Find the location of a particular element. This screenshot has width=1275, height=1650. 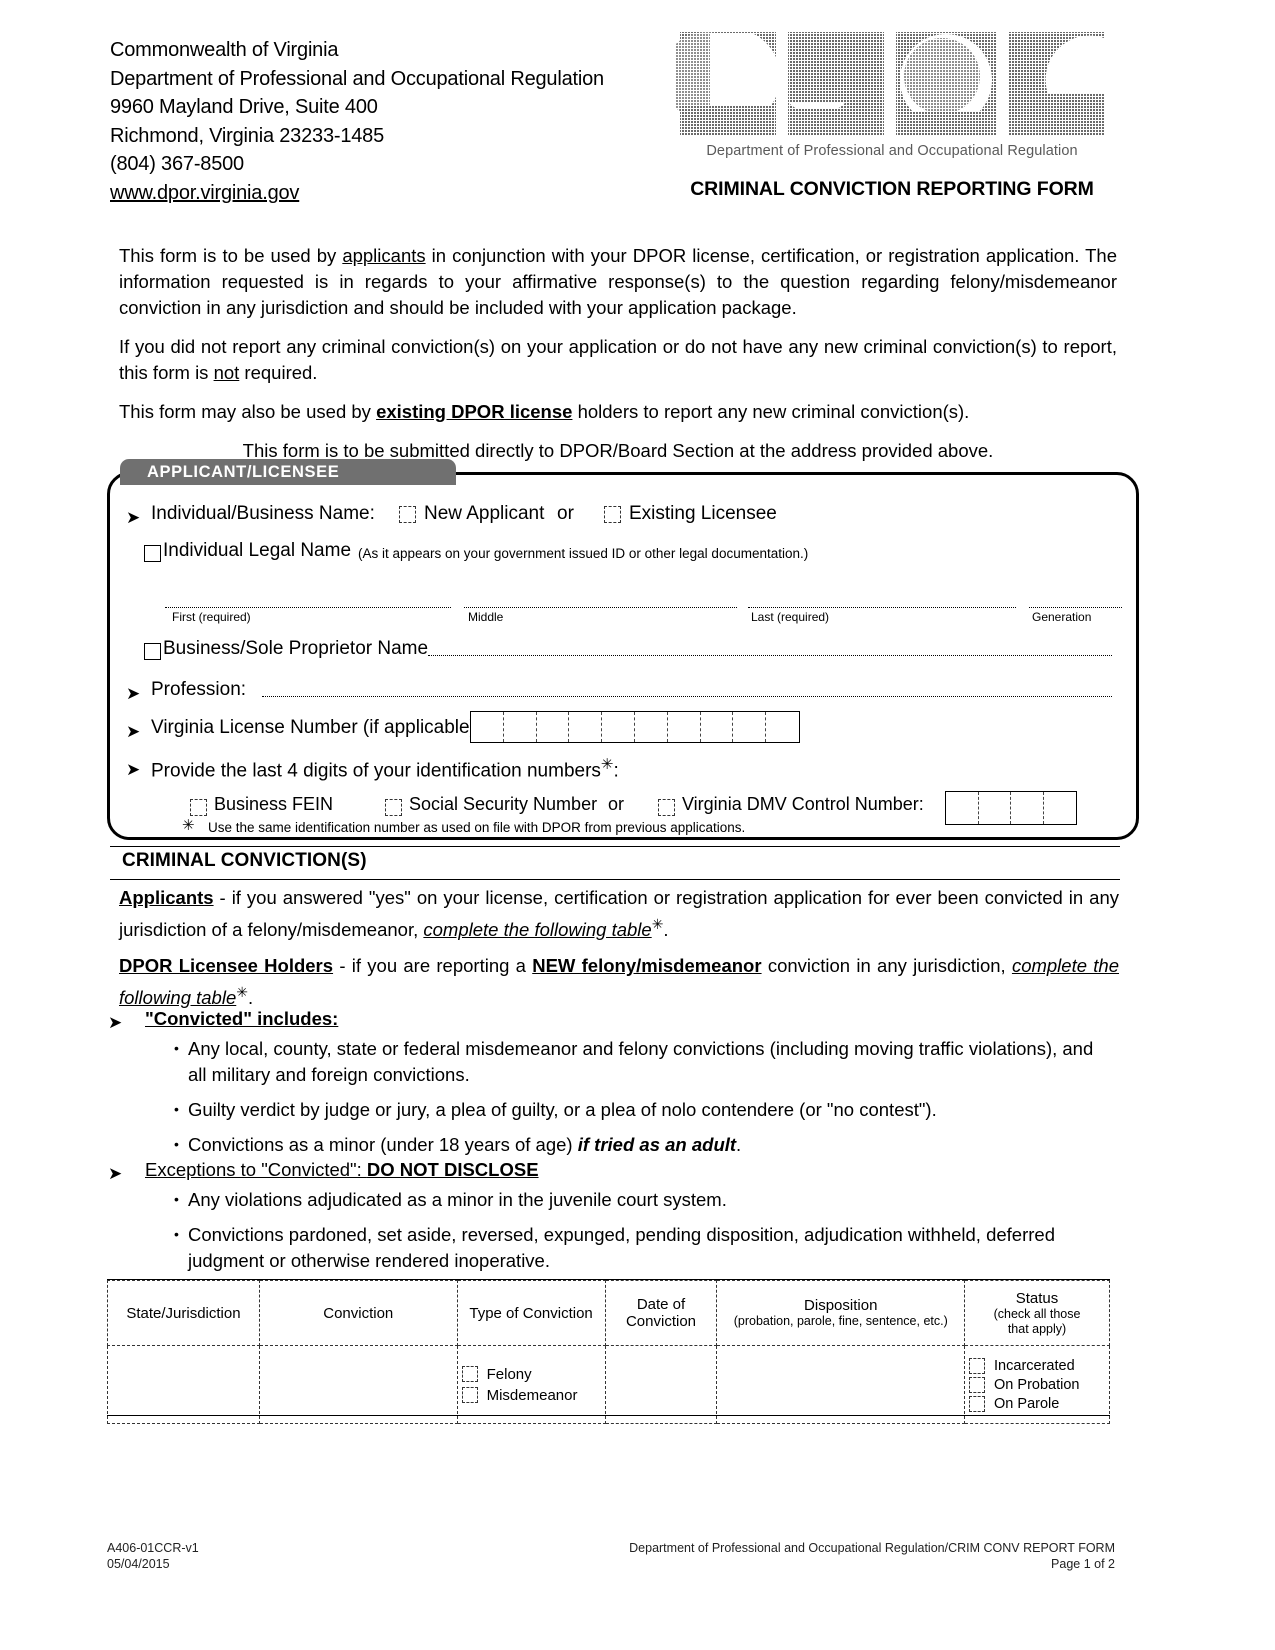

holders-asterisk-icon: ✳ is located at coordinates (242, 992).